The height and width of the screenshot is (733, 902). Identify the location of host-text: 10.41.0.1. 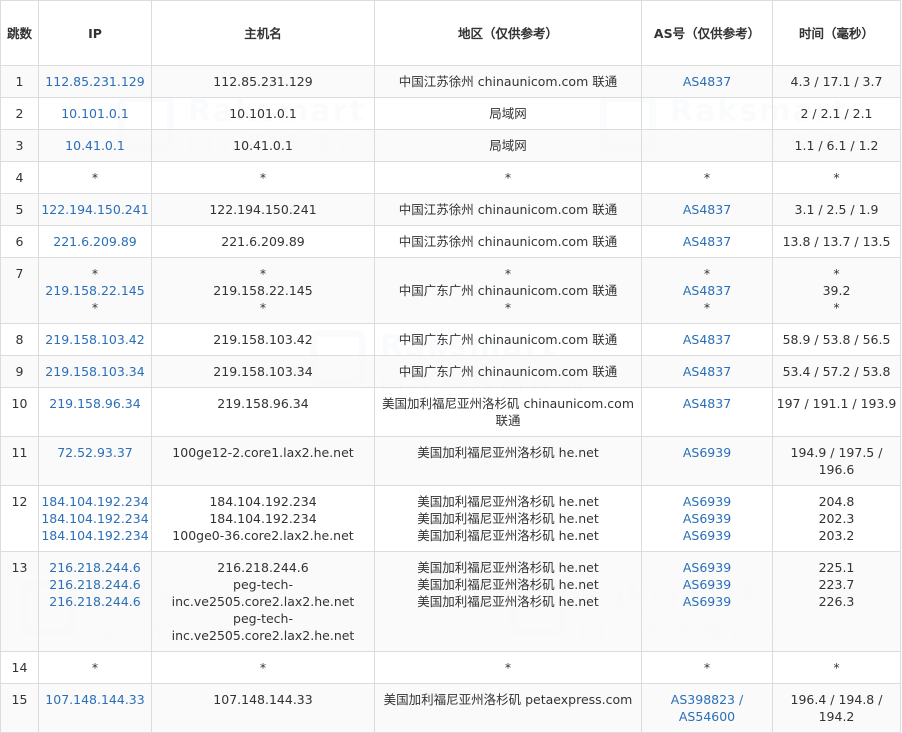
(263, 145).